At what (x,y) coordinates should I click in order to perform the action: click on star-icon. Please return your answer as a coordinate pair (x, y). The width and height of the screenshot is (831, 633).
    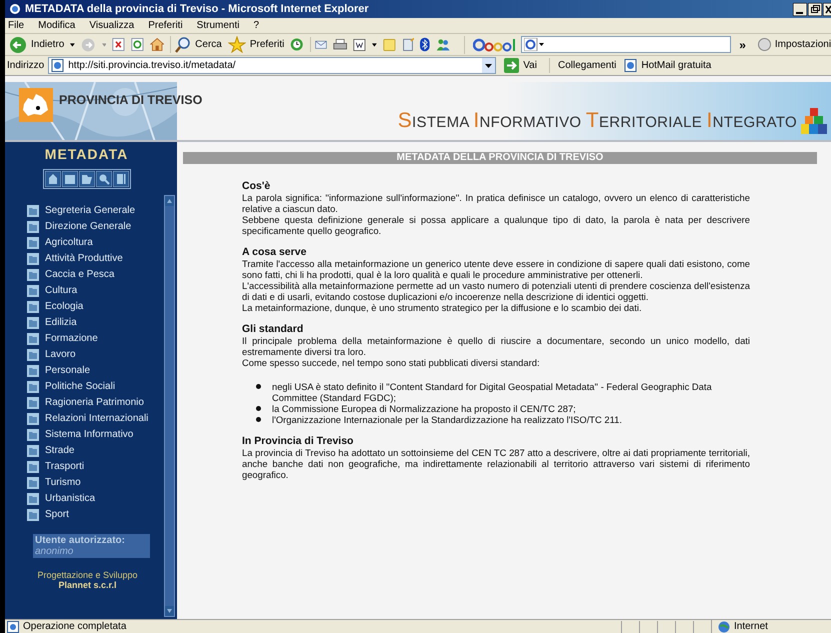
    Looking at the image, I should click on (237, 44).